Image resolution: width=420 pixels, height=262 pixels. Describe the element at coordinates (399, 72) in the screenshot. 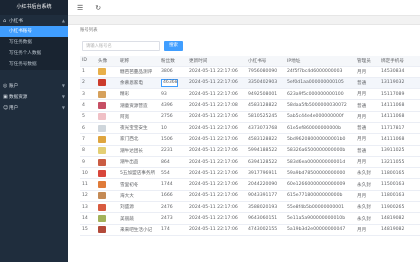

I see `cell-phone: 14530834` at that location.